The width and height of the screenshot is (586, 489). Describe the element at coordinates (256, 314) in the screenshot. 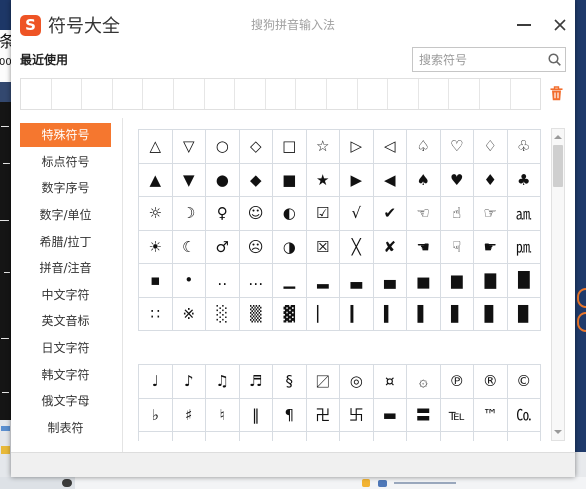

I see `symbol-cell: ▒` at that location.